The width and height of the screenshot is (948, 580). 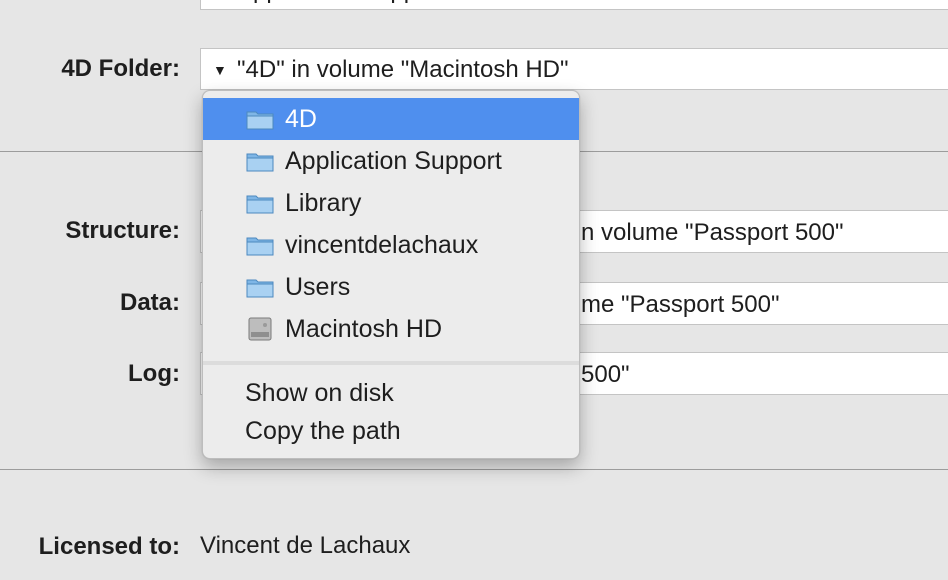 What do you see at coordinates (474, 469) in the screenshot?
I see `divider-bottom` at bounding box center [474, 469].